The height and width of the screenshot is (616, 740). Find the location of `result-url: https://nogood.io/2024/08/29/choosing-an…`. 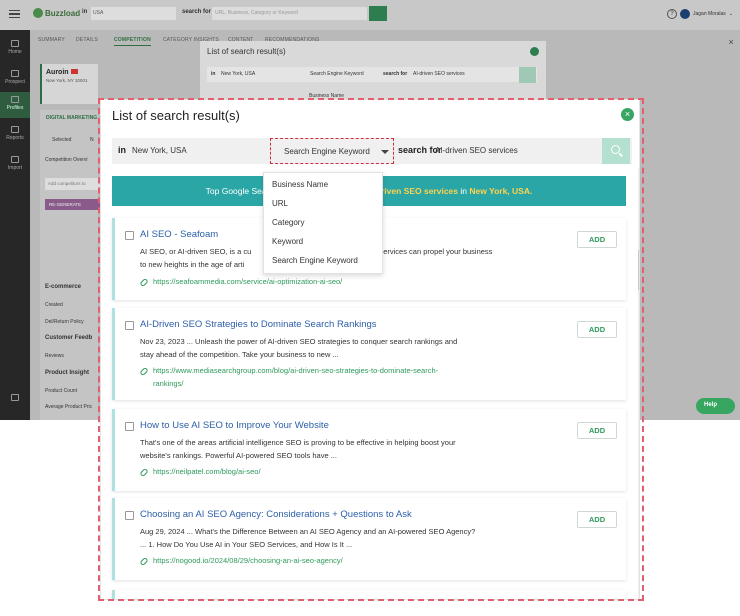

result-url: https://nogood.io/2024/08/29/choosing-an… is located at coordinates (329, 561).